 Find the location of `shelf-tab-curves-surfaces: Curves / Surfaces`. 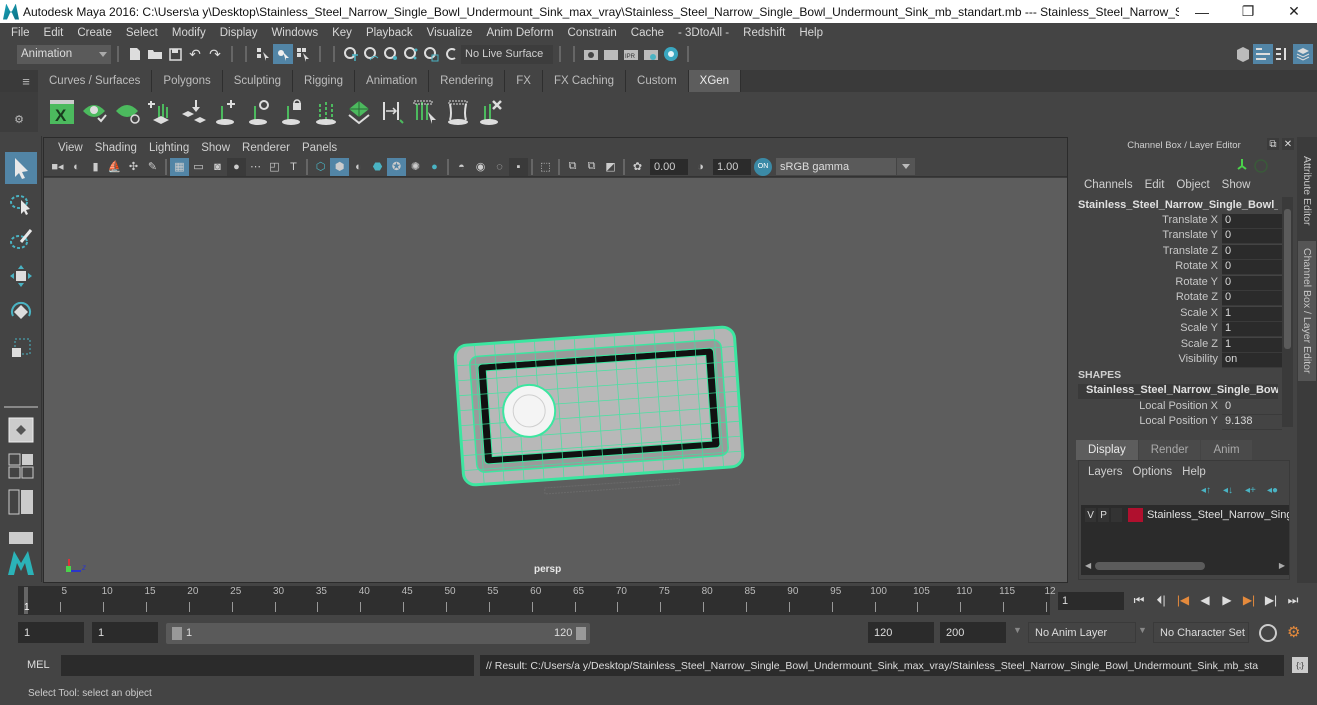

shelf-tab-curves-surfaces: Curves / Surfaces is located at coordinates (95, 81).